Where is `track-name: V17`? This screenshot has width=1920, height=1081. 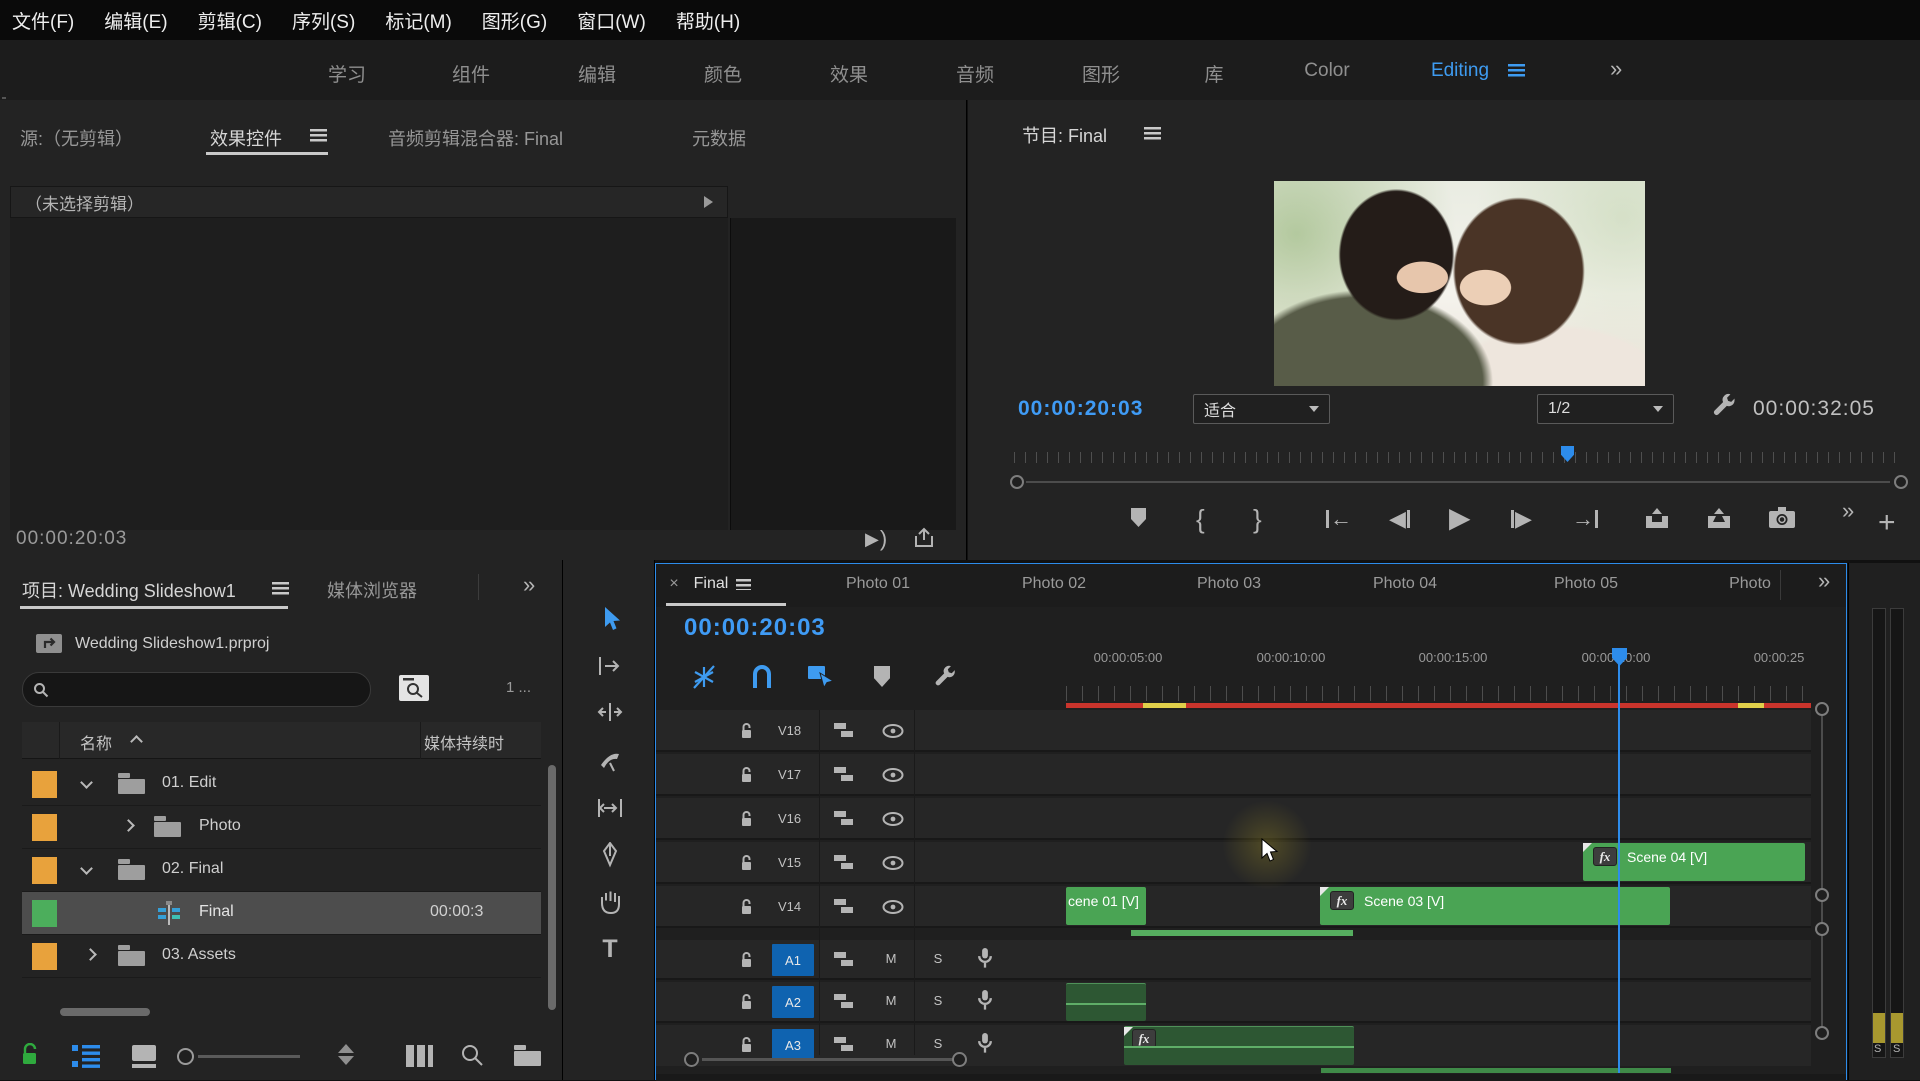 track-name: V17 is located at coordinates (789, 774).